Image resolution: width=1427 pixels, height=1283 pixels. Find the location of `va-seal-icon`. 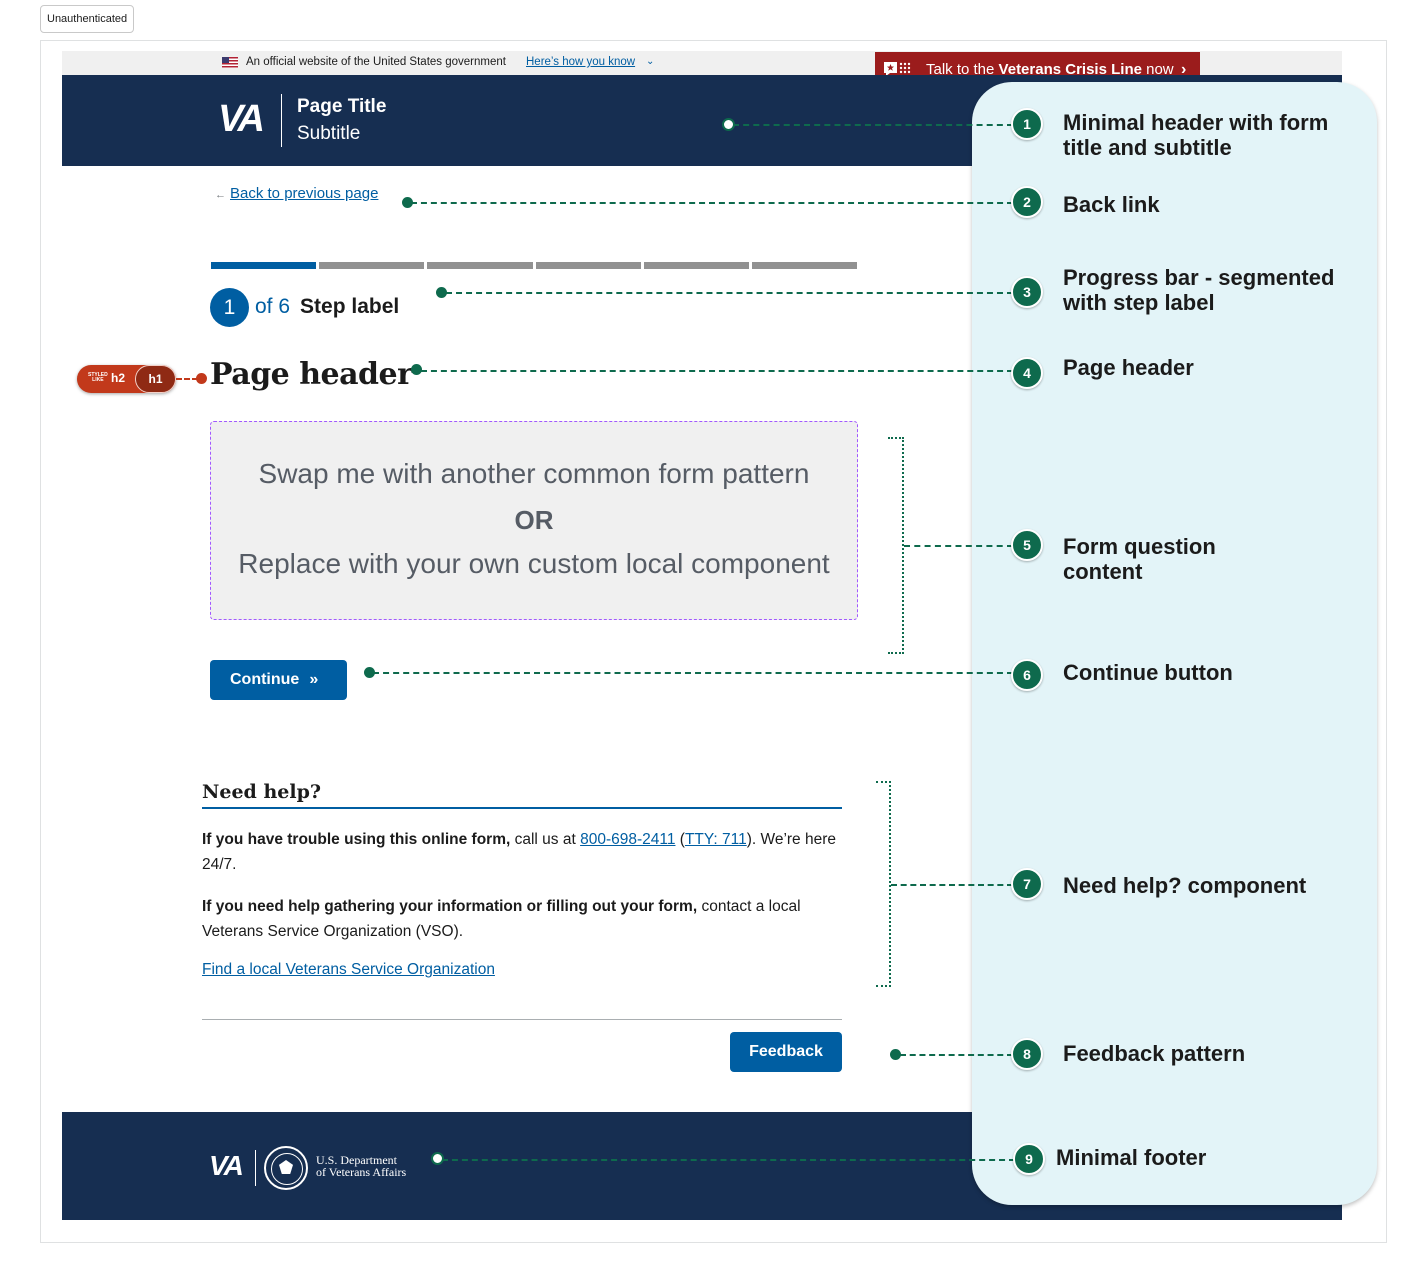

va-seal-icon is located at coordinates (286, 1168).